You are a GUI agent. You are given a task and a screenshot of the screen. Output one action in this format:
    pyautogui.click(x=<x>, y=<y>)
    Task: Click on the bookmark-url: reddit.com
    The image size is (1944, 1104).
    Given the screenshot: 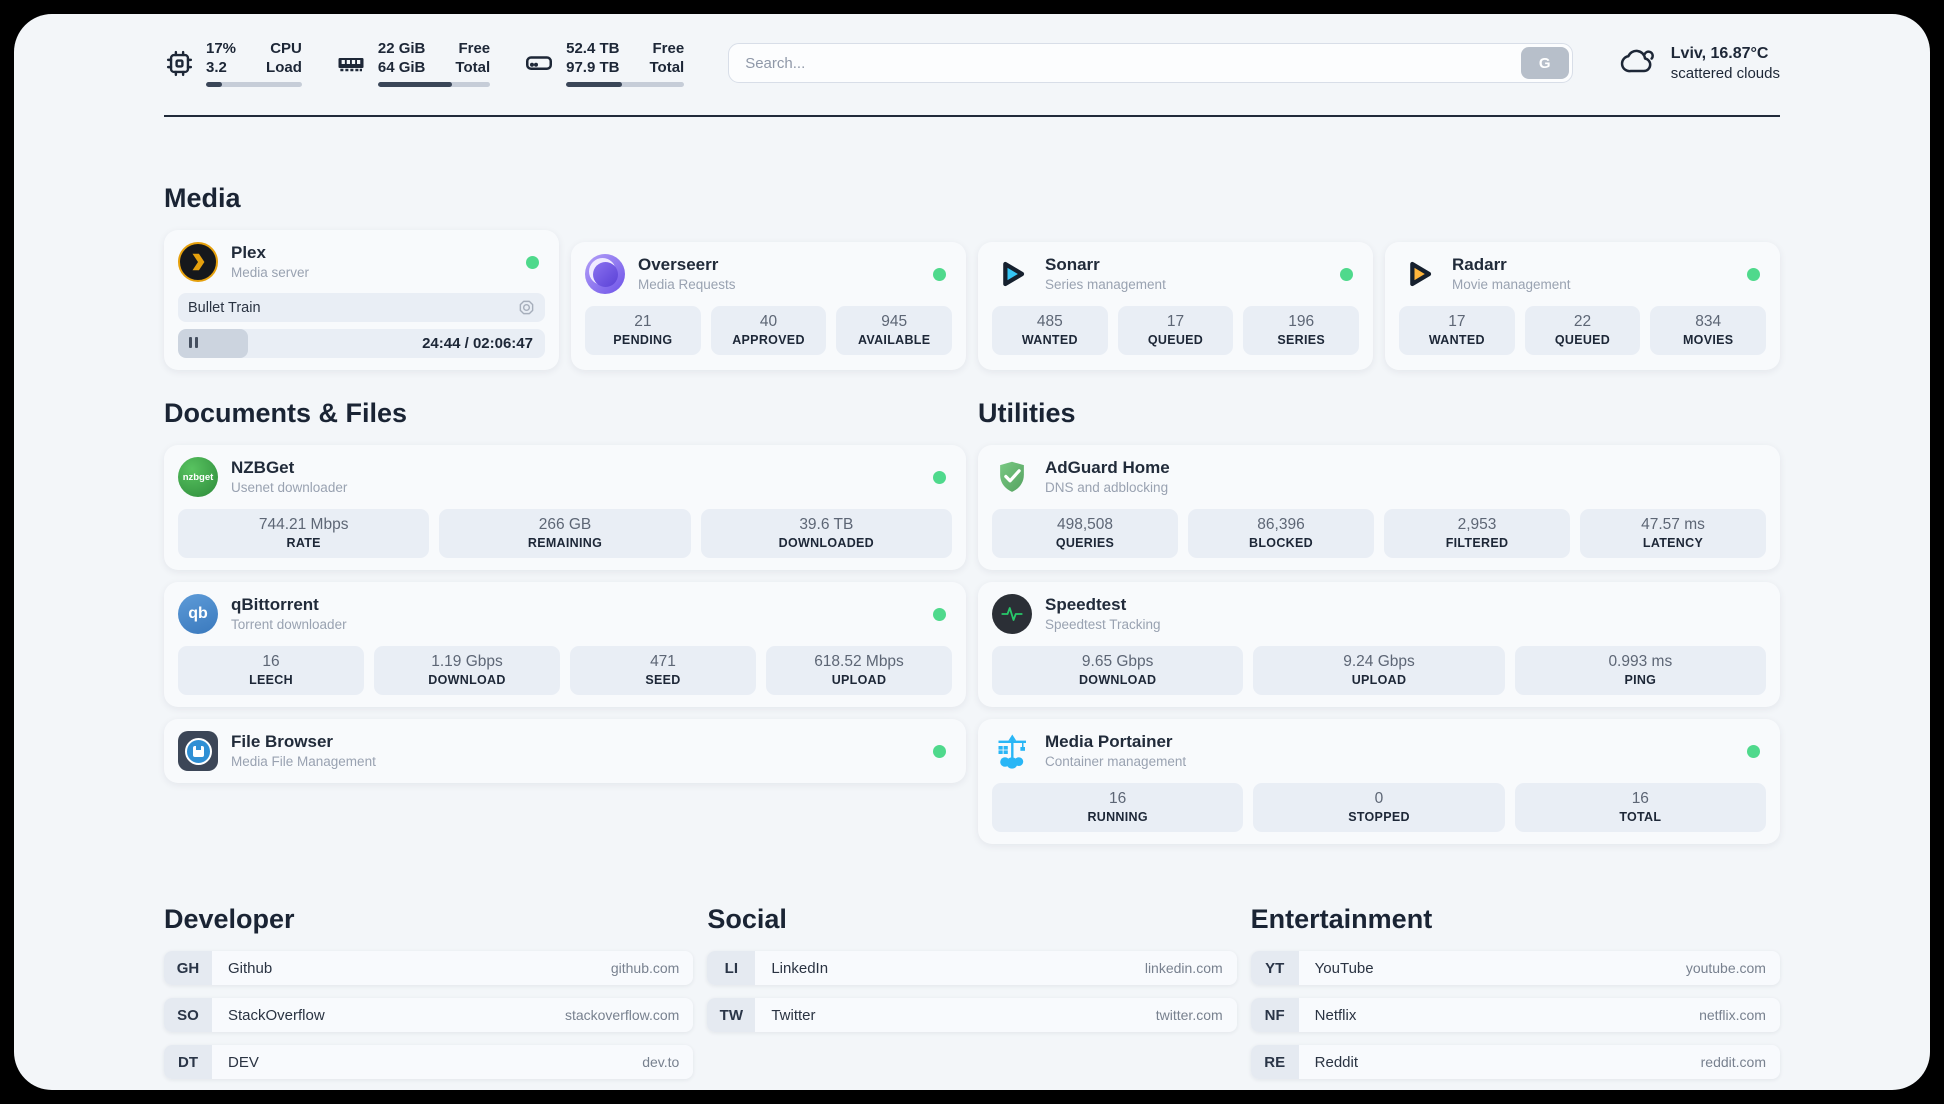 What is the action you would take?
    pyautogui.click(x=1733, y=1062)
    